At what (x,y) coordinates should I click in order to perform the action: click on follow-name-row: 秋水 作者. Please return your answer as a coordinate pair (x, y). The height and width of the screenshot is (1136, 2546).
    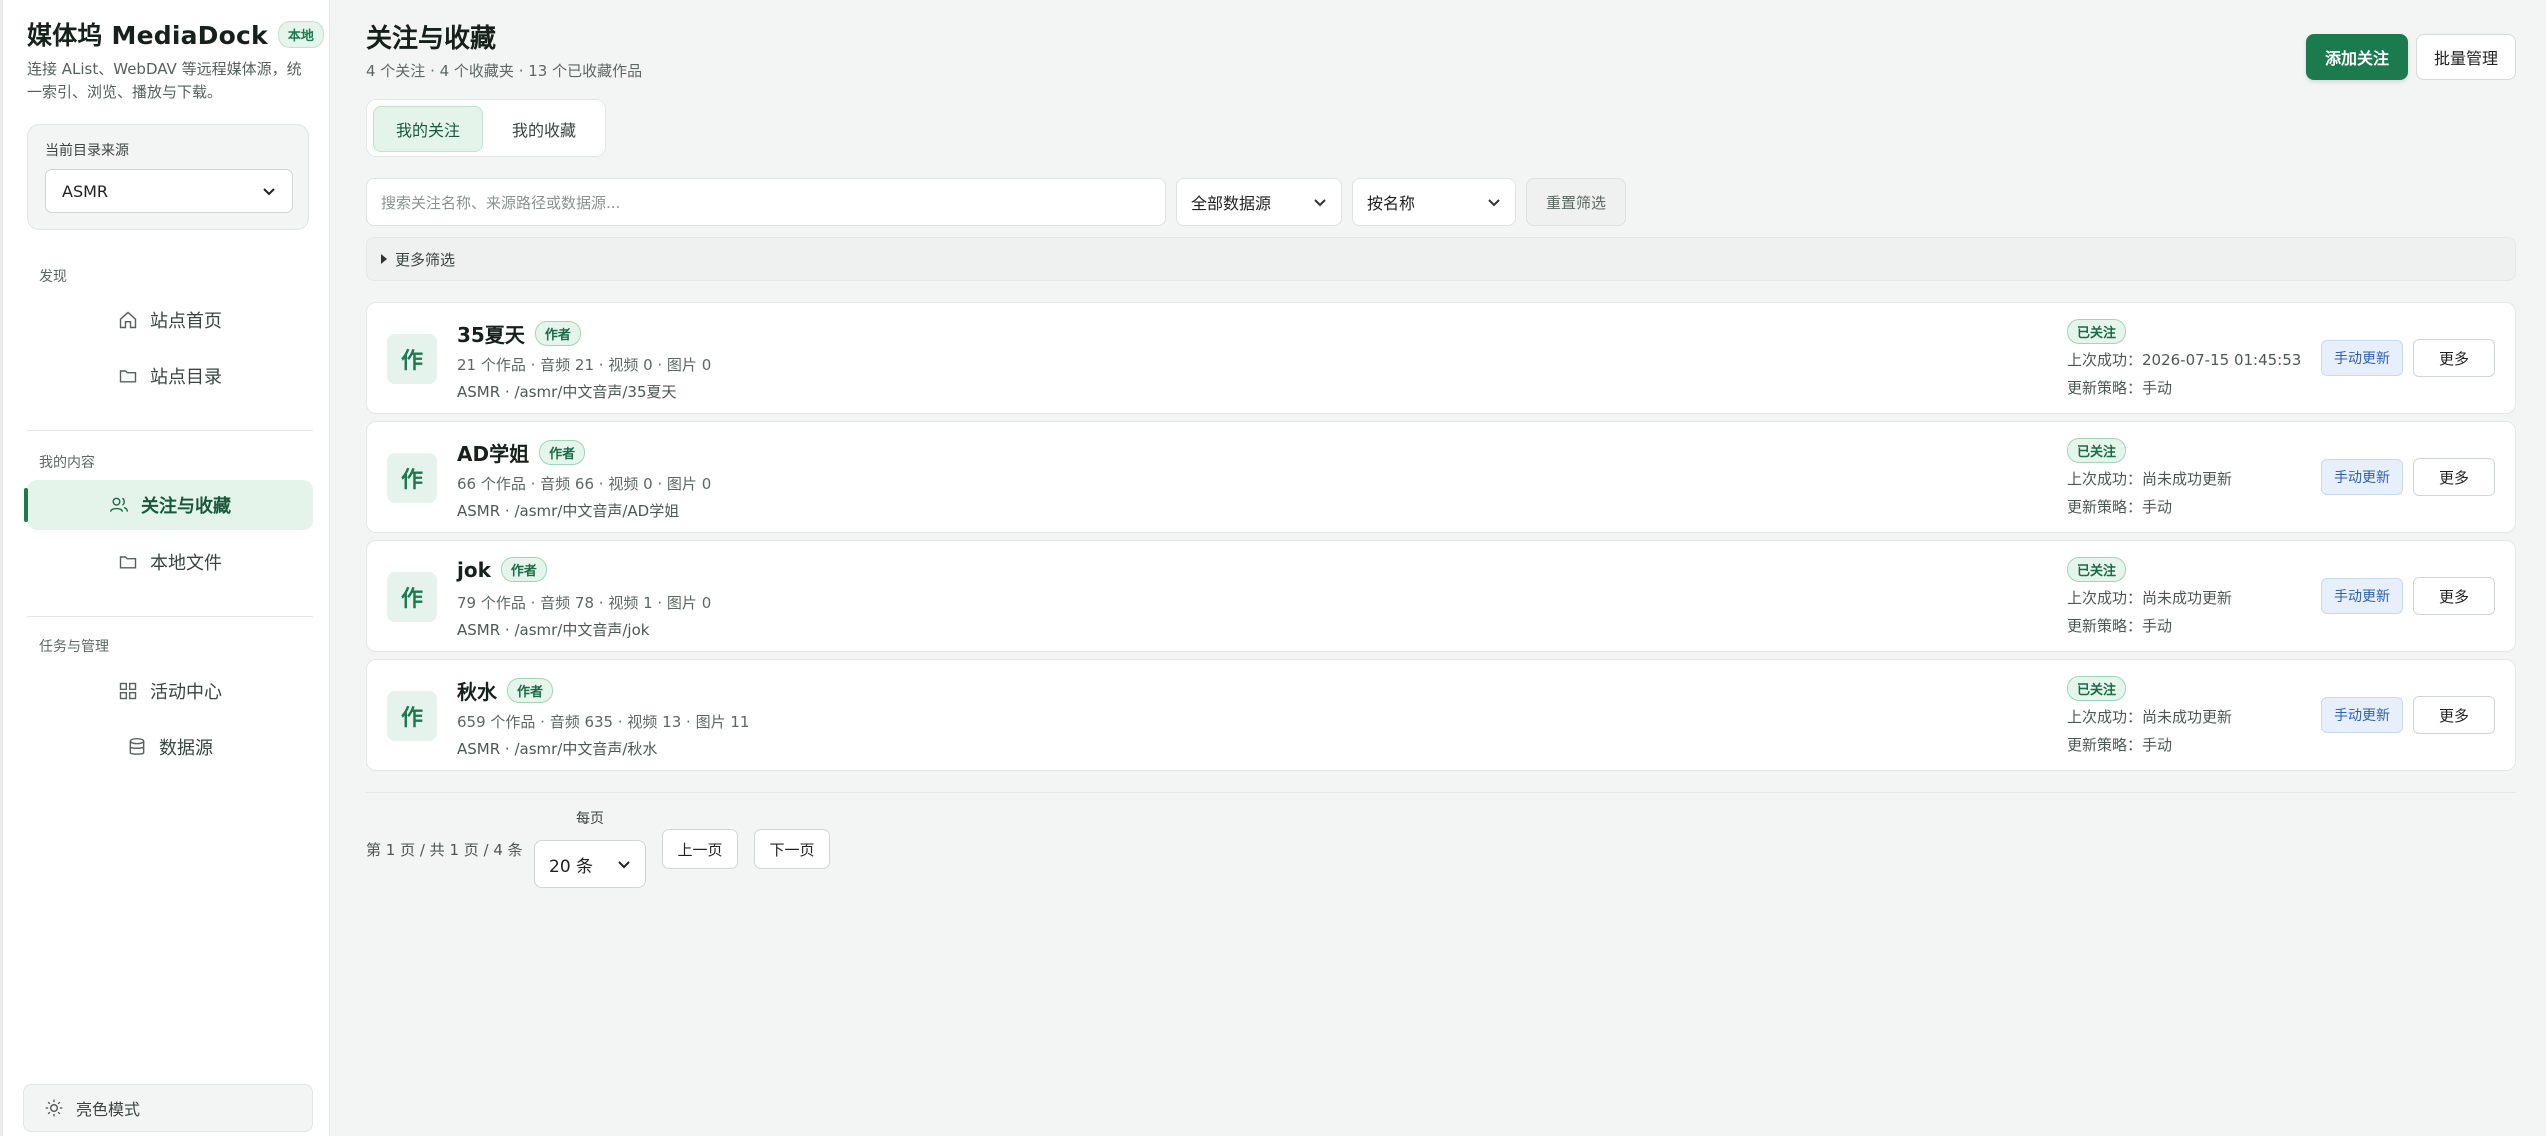
    Looking at the image, I should click on (505, 690).